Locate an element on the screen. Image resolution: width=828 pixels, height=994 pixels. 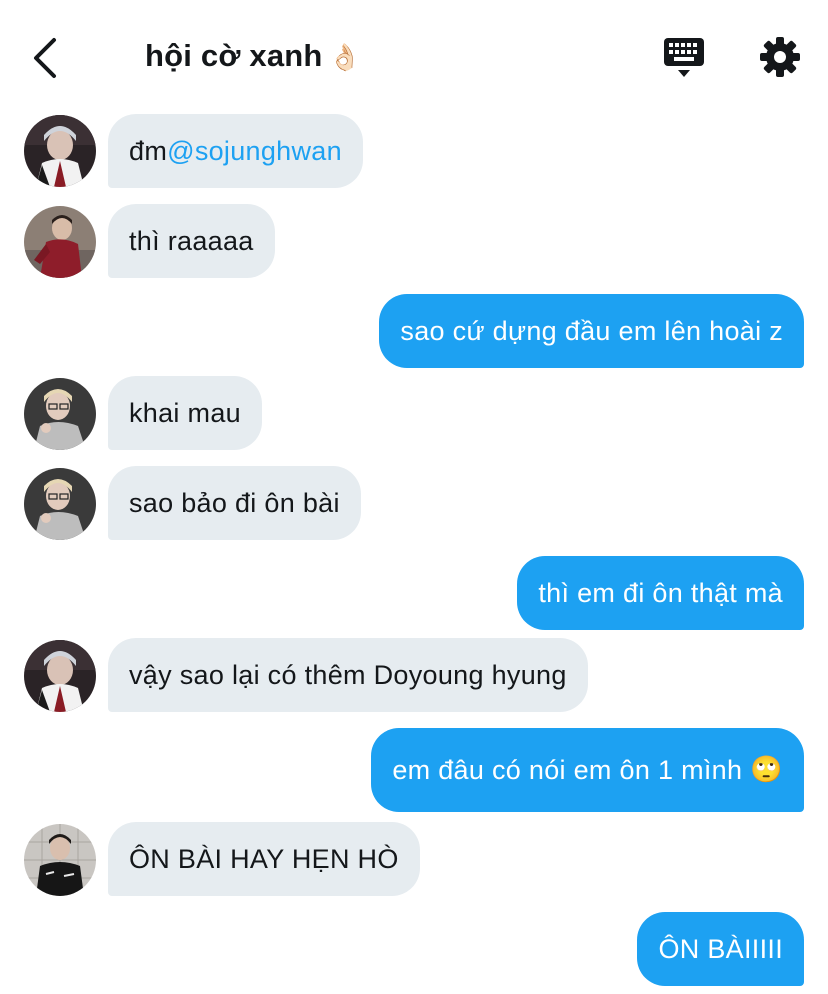
message-text: thì em đi ôn thật mà is located at coordinates (660, 592).